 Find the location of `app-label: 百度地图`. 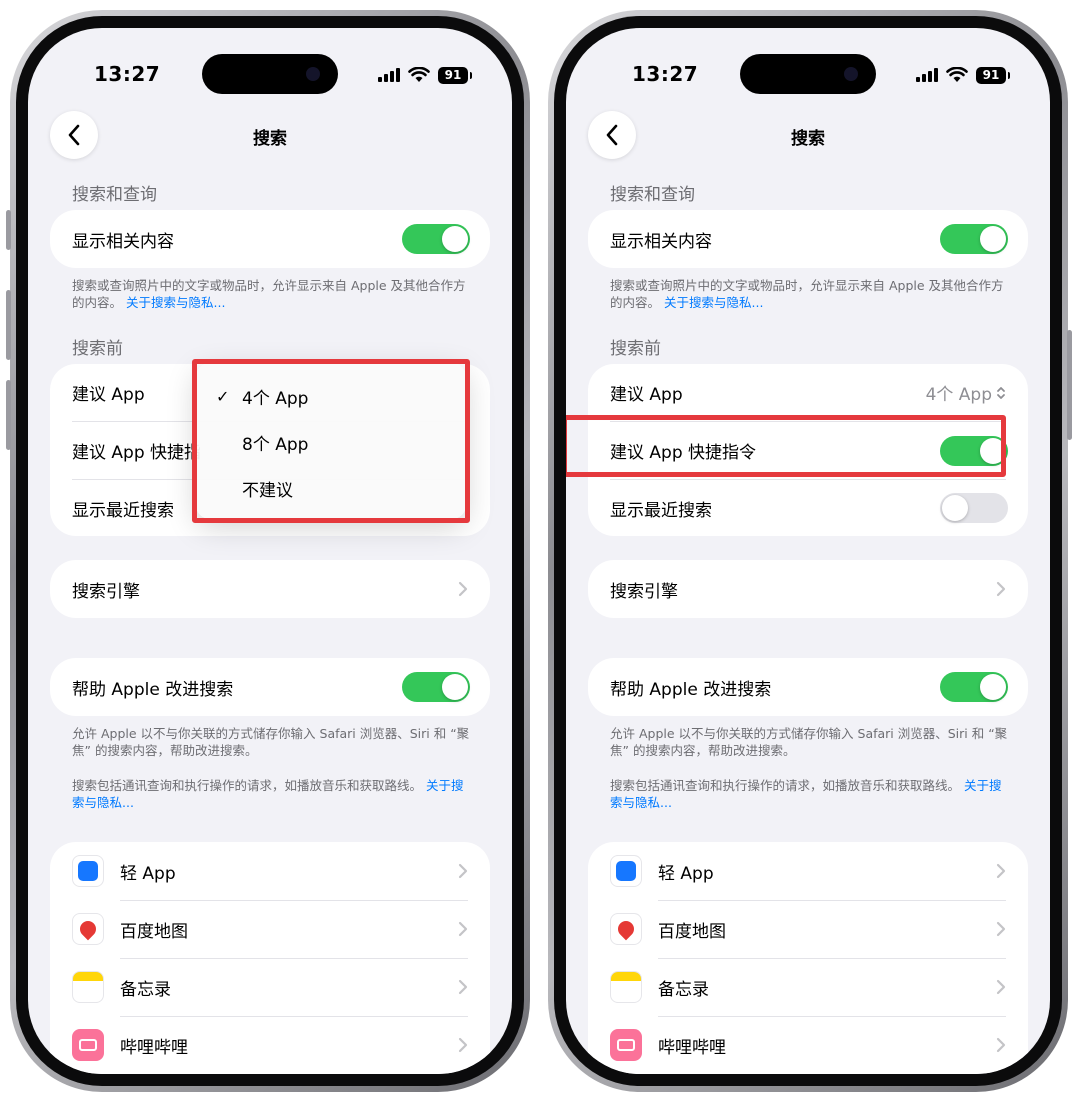

app-label: 百度地图 is located at coordinates (154, 931).